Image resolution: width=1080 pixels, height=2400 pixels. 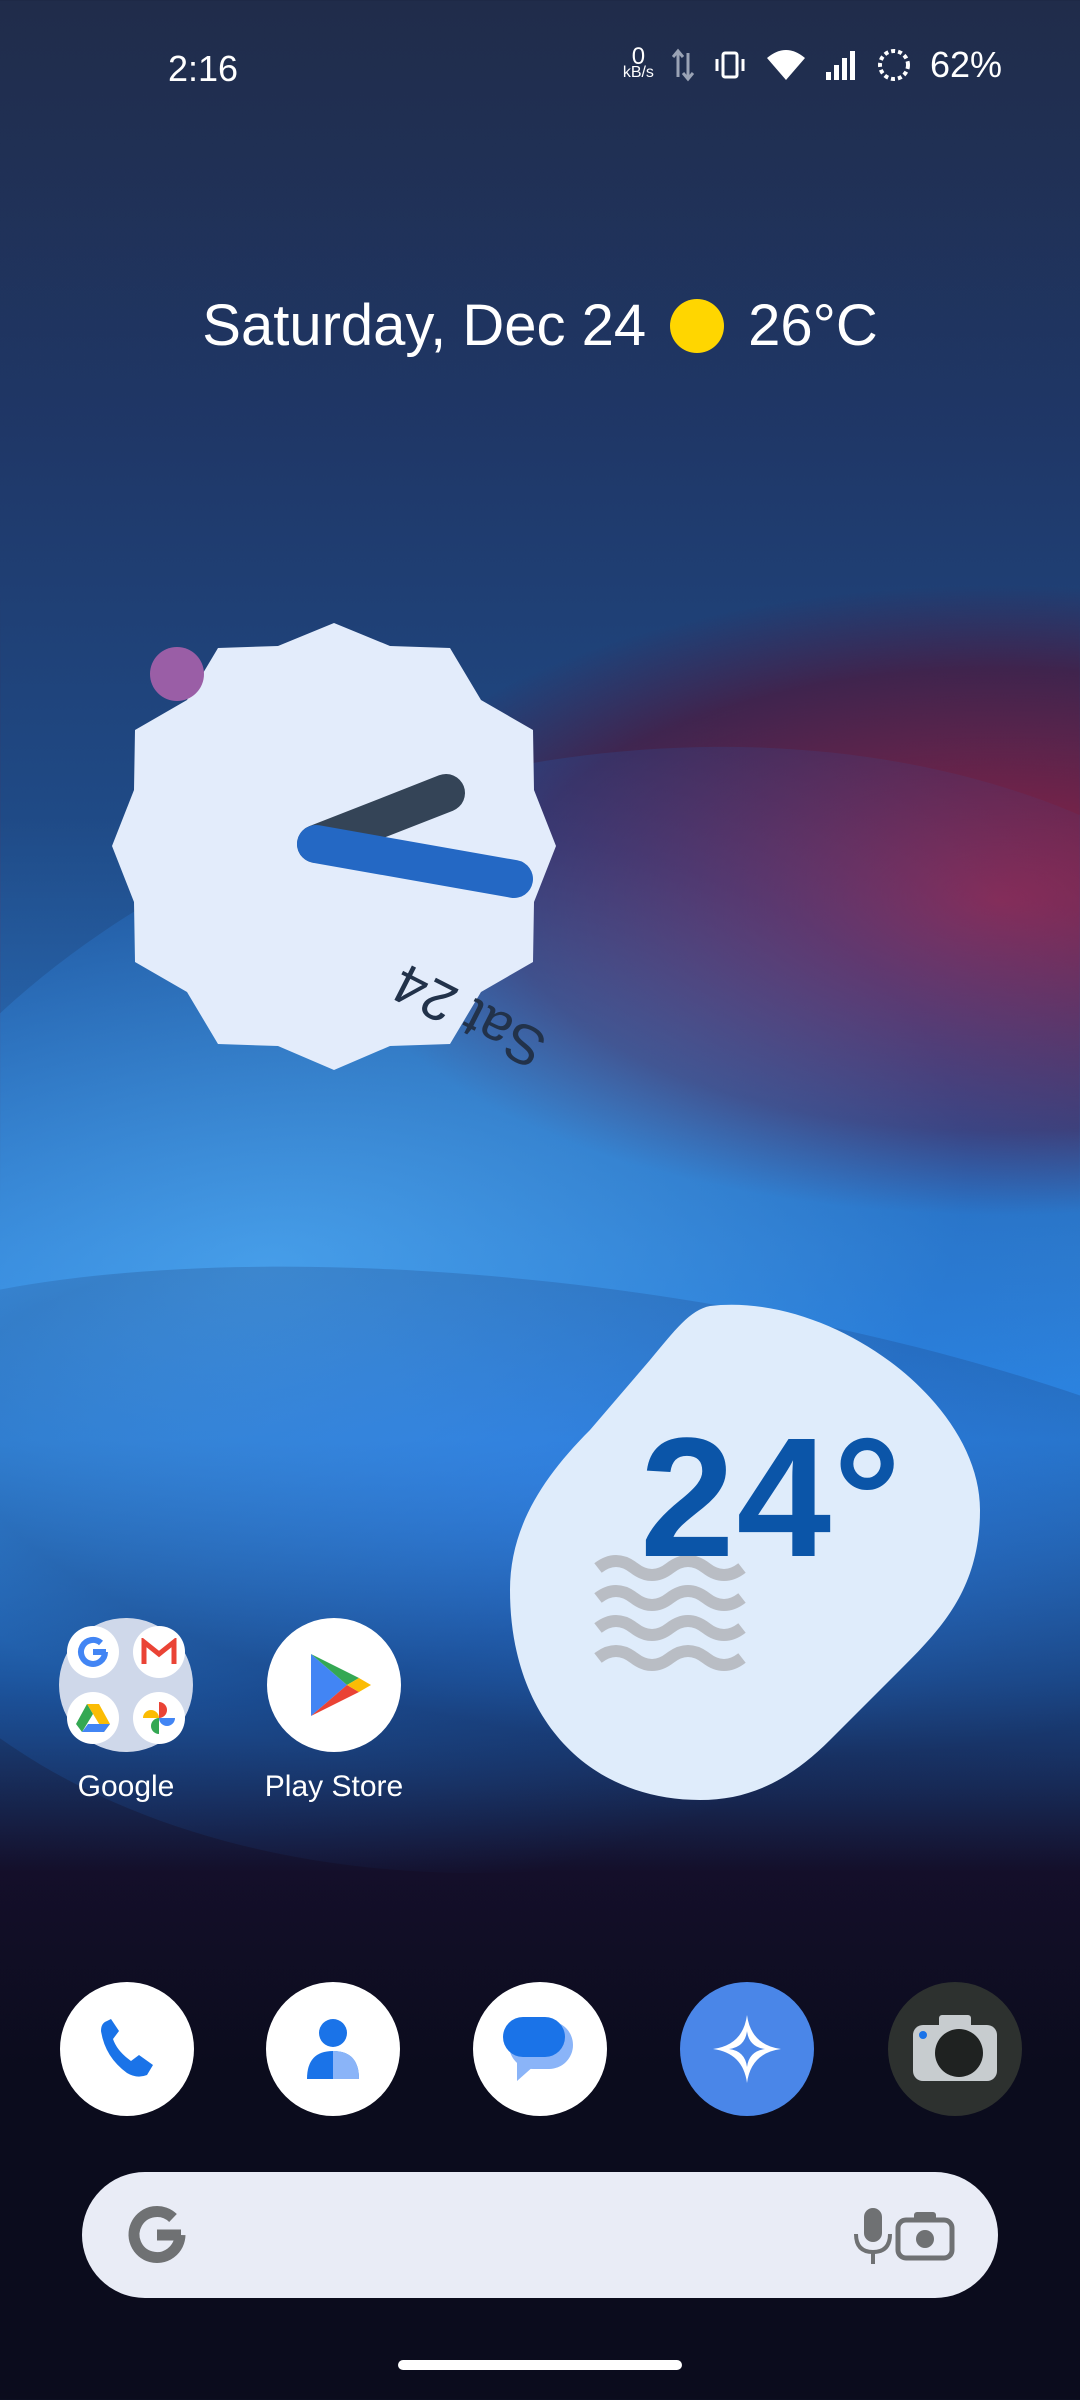 What do you see at coordinates (126, 1786) in the screenshot?
I see `app-label-google: Google` at bounding box center [126, 1786].